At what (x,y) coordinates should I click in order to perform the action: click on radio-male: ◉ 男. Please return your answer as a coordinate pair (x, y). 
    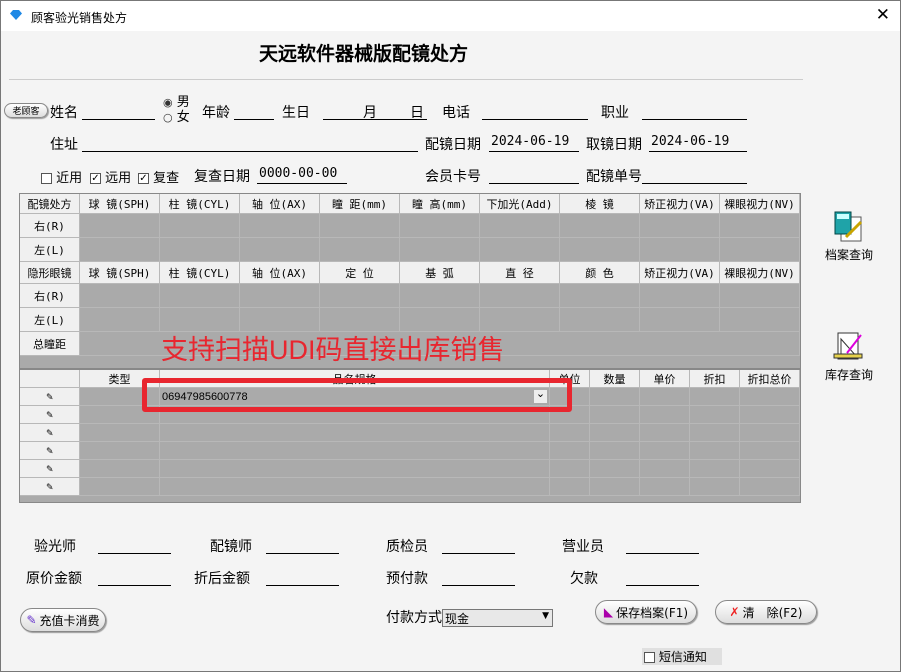
    Looking at the image, I should click on (176, 102).